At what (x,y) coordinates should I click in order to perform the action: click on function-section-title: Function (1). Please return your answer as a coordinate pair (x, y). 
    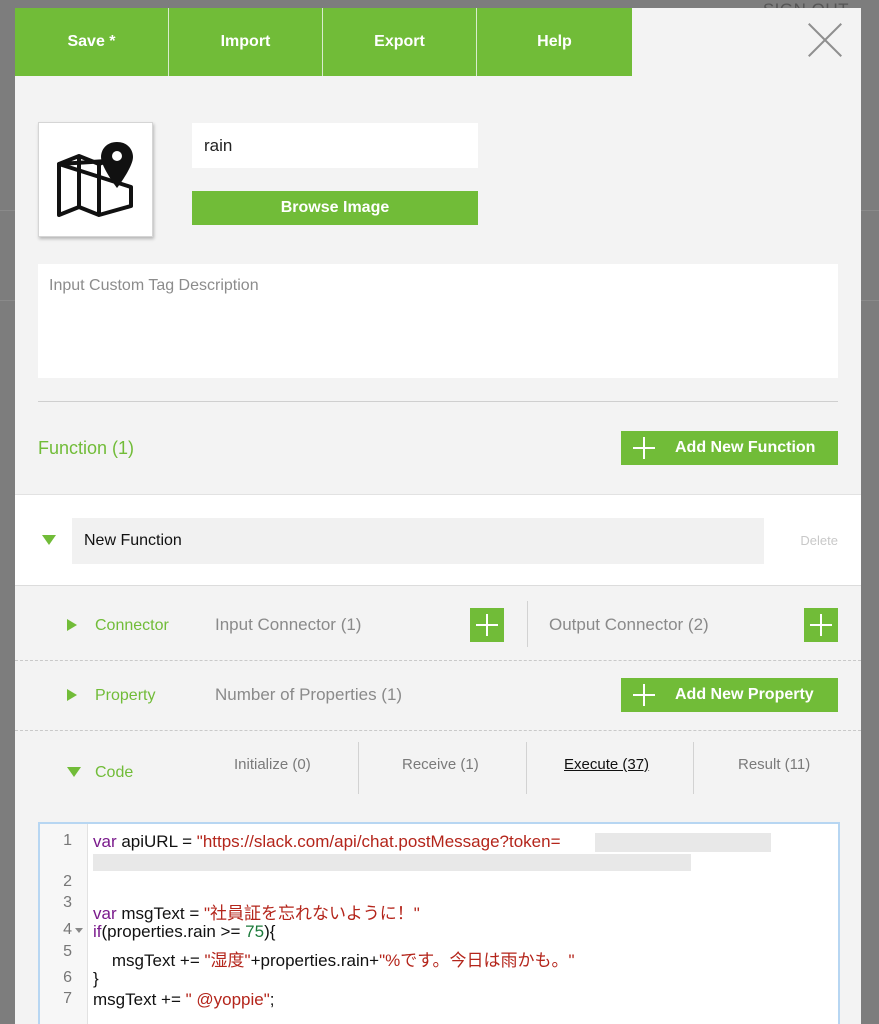
    Looking at the image, I should click on (86, 448).